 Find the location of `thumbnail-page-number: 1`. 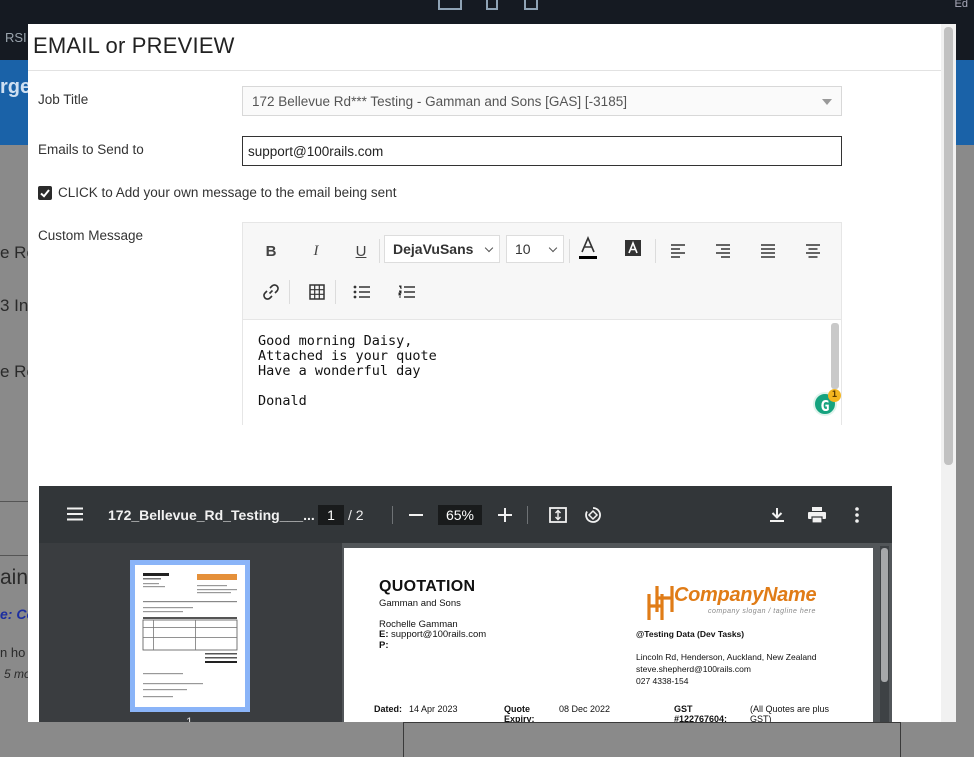

thumbnail-page-number: 1 is located at coordinates (189, 718).